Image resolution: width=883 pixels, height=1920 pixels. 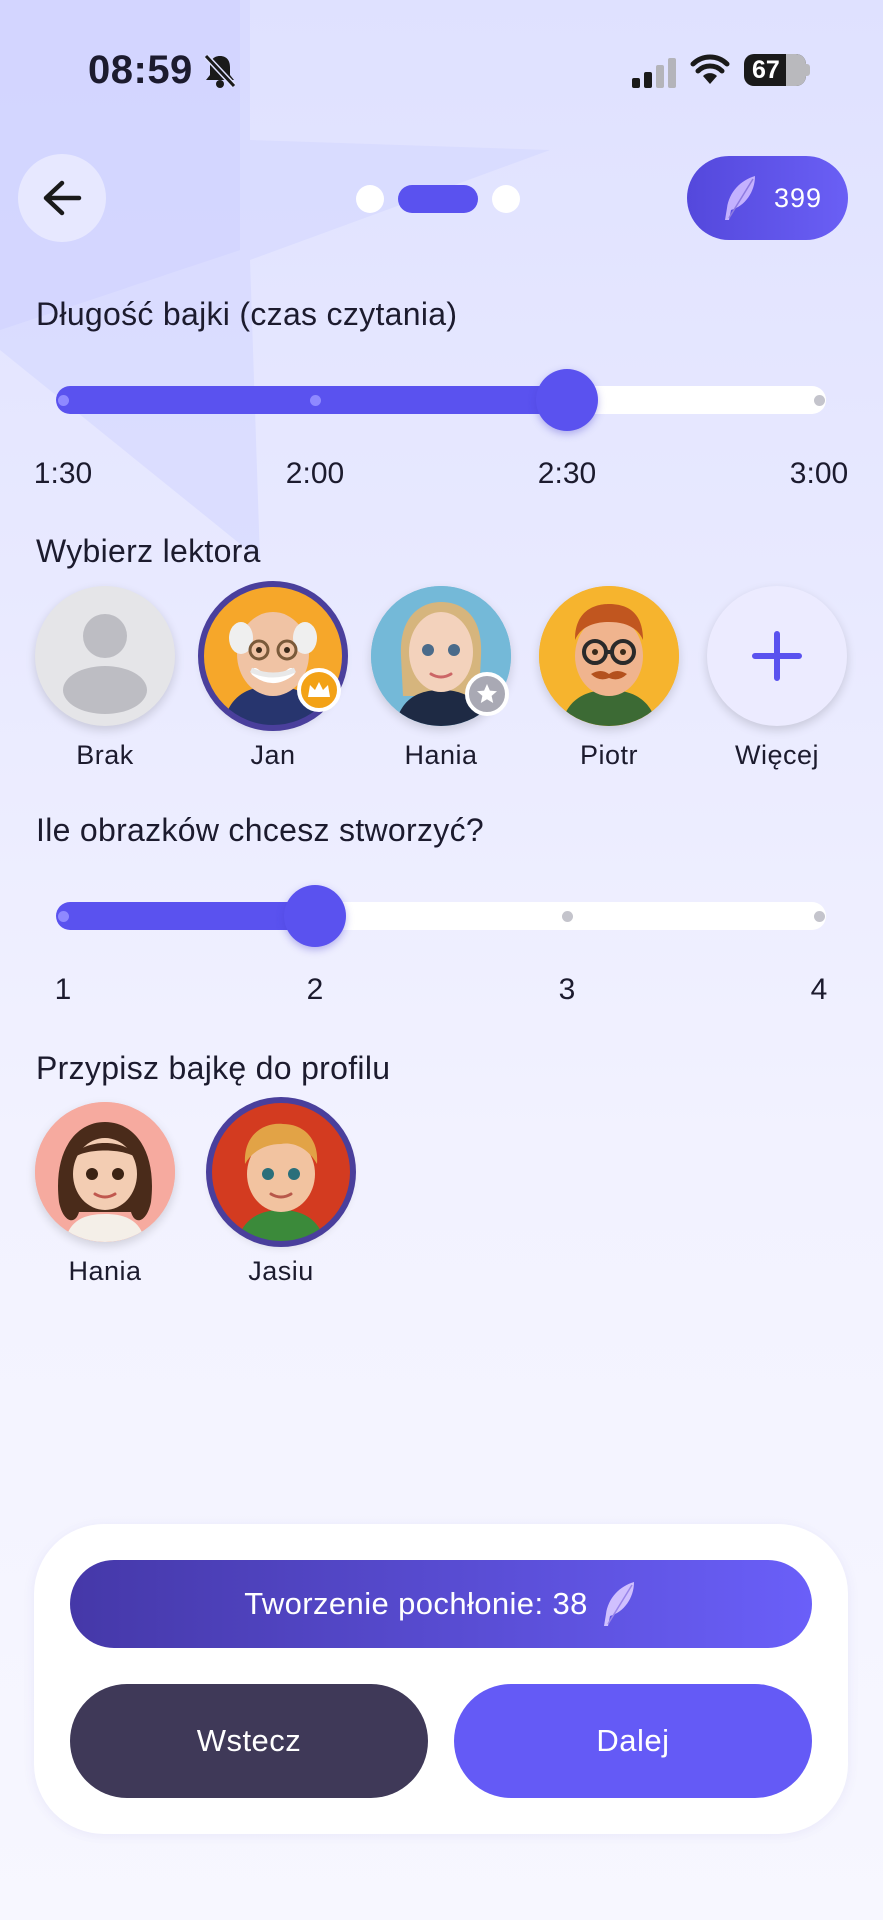 I want to click on step-indicator, so click(x=438, y=199).